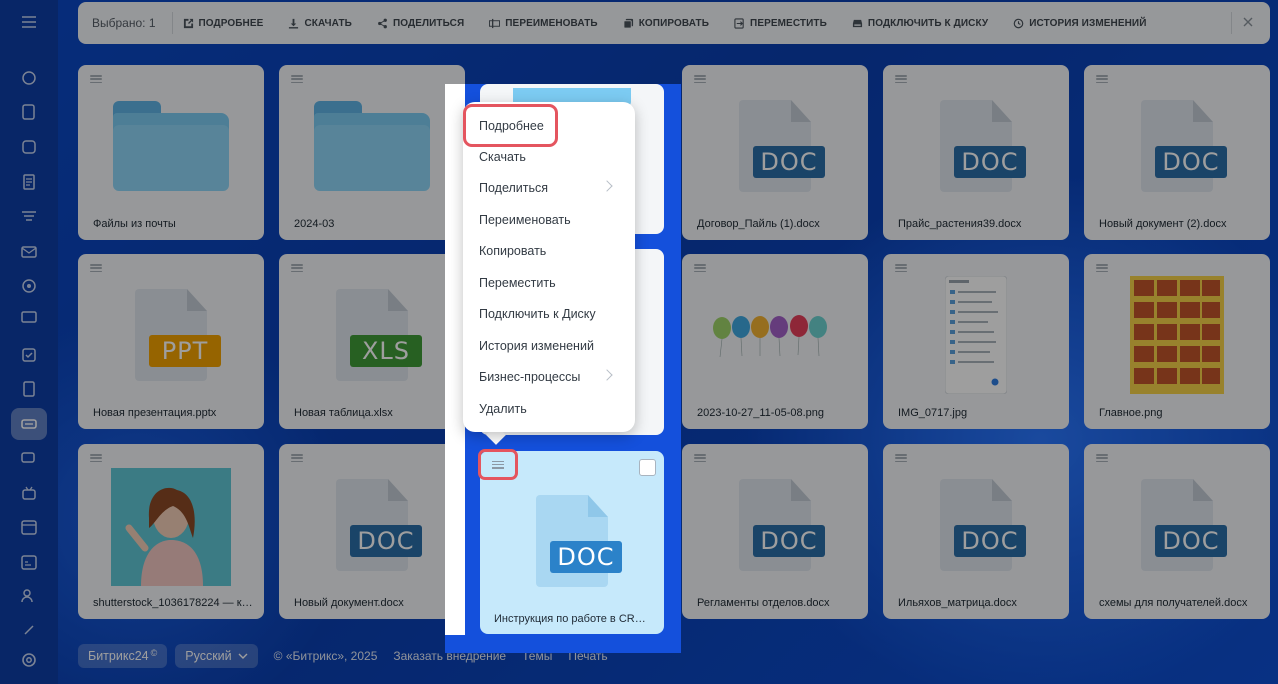 The width and height of the screenshot is (1278, 684). What do you see at coordinates (29, 527) in the screenshot?
I see `calendar-icon` at bounding box center [29, 527].